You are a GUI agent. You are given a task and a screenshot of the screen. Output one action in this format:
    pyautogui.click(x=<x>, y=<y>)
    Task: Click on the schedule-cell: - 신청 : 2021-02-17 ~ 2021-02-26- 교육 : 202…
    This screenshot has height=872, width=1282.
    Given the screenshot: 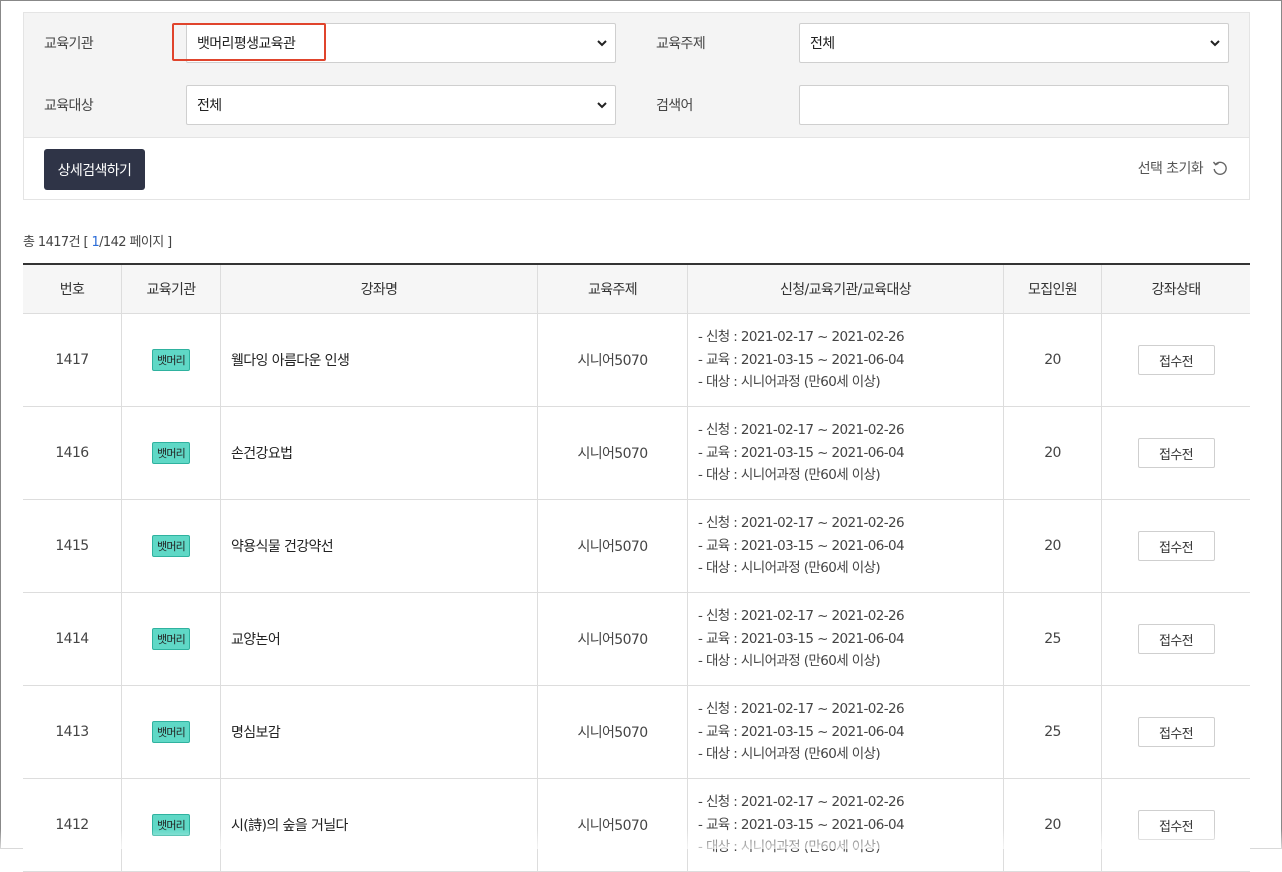 What is the action you would take?
    pyautogui.click(x=846, y=825)
    